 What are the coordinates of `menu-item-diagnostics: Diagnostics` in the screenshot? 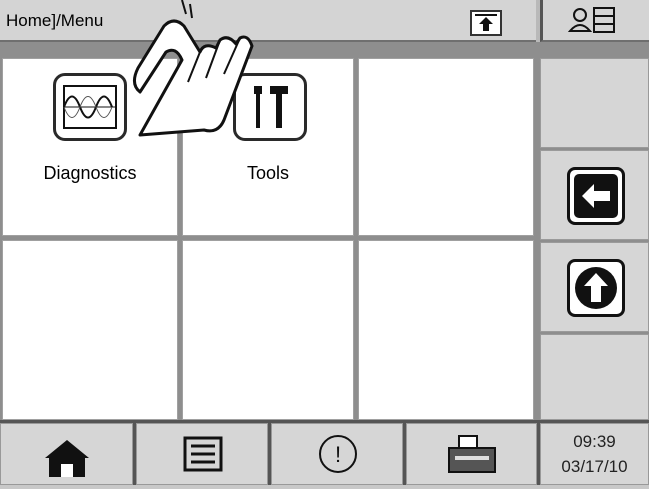 It's located at (90, 147).